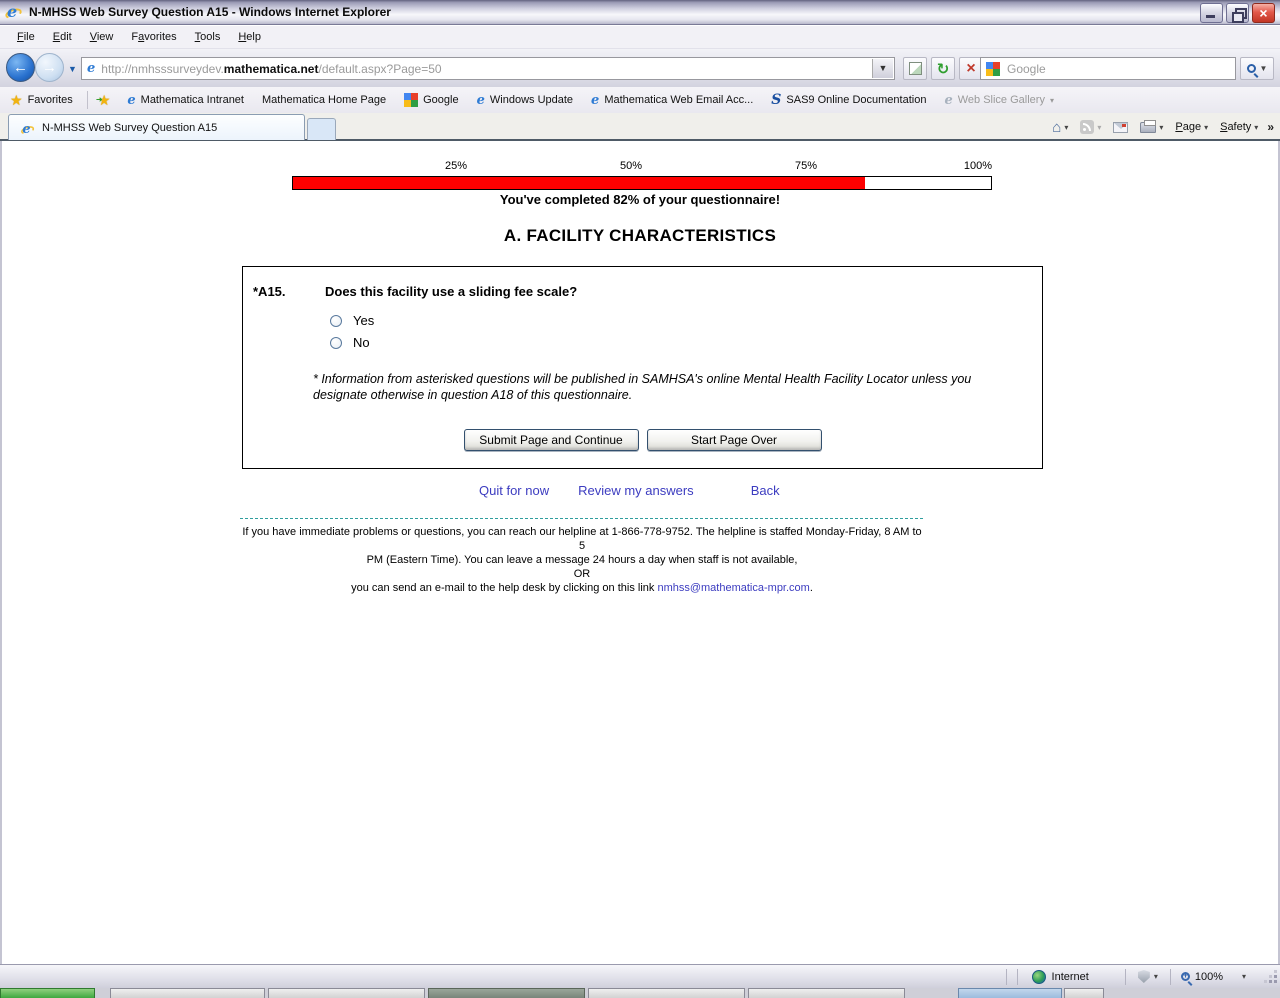 The height and width of the screenshot is (998, 1280). Describe the element at coordinates (581, 518) in the screenshot. I see `divider-dashed` at that location.